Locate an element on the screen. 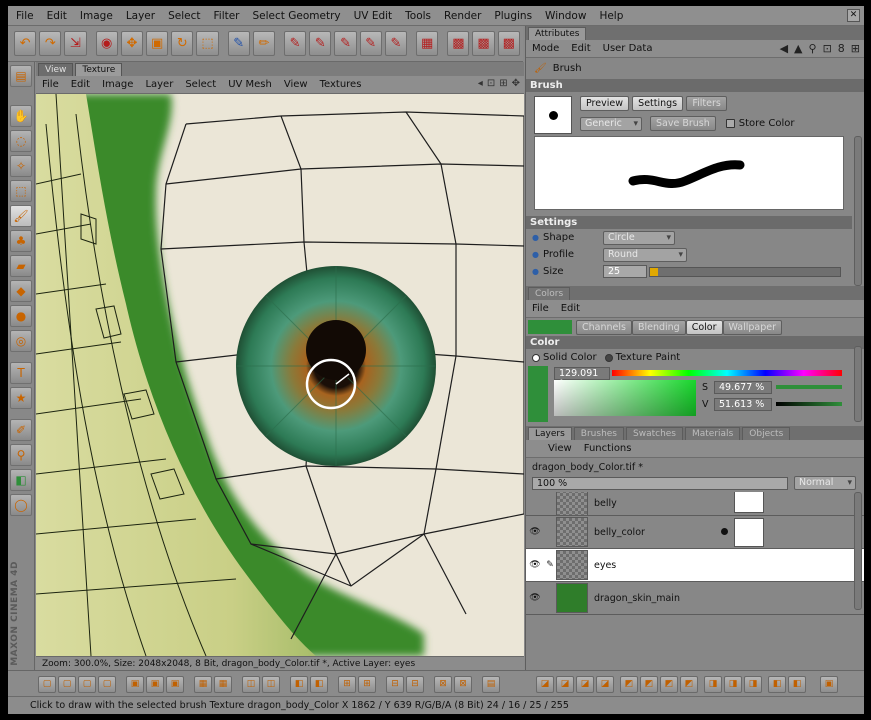 Image resolution: width=871 pixels, height=720 pixels. tab-materials: Materials is located at coordinates (713, 433).